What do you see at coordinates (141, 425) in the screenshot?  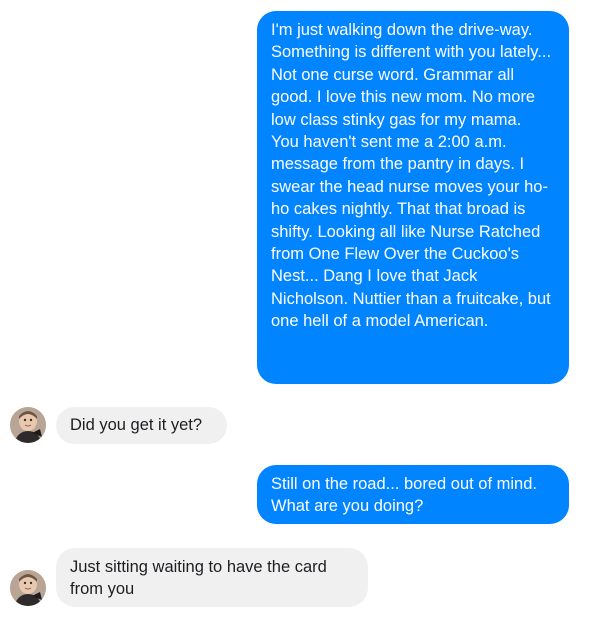 I see `incoming-message-bubble: Did you get it yet?` at bounding box center [141, 425].